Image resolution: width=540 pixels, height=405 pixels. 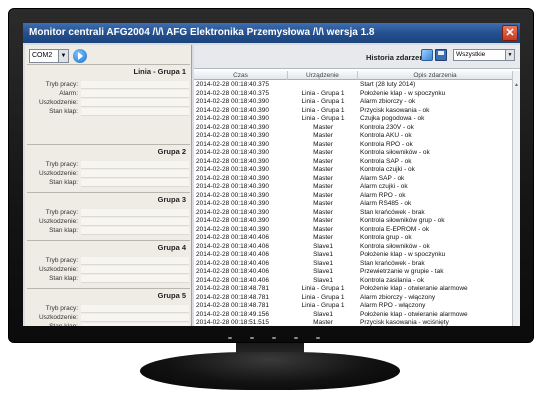 I want to click on event-filter-select: Wszystkie ▼, so click(x=484, y=55).